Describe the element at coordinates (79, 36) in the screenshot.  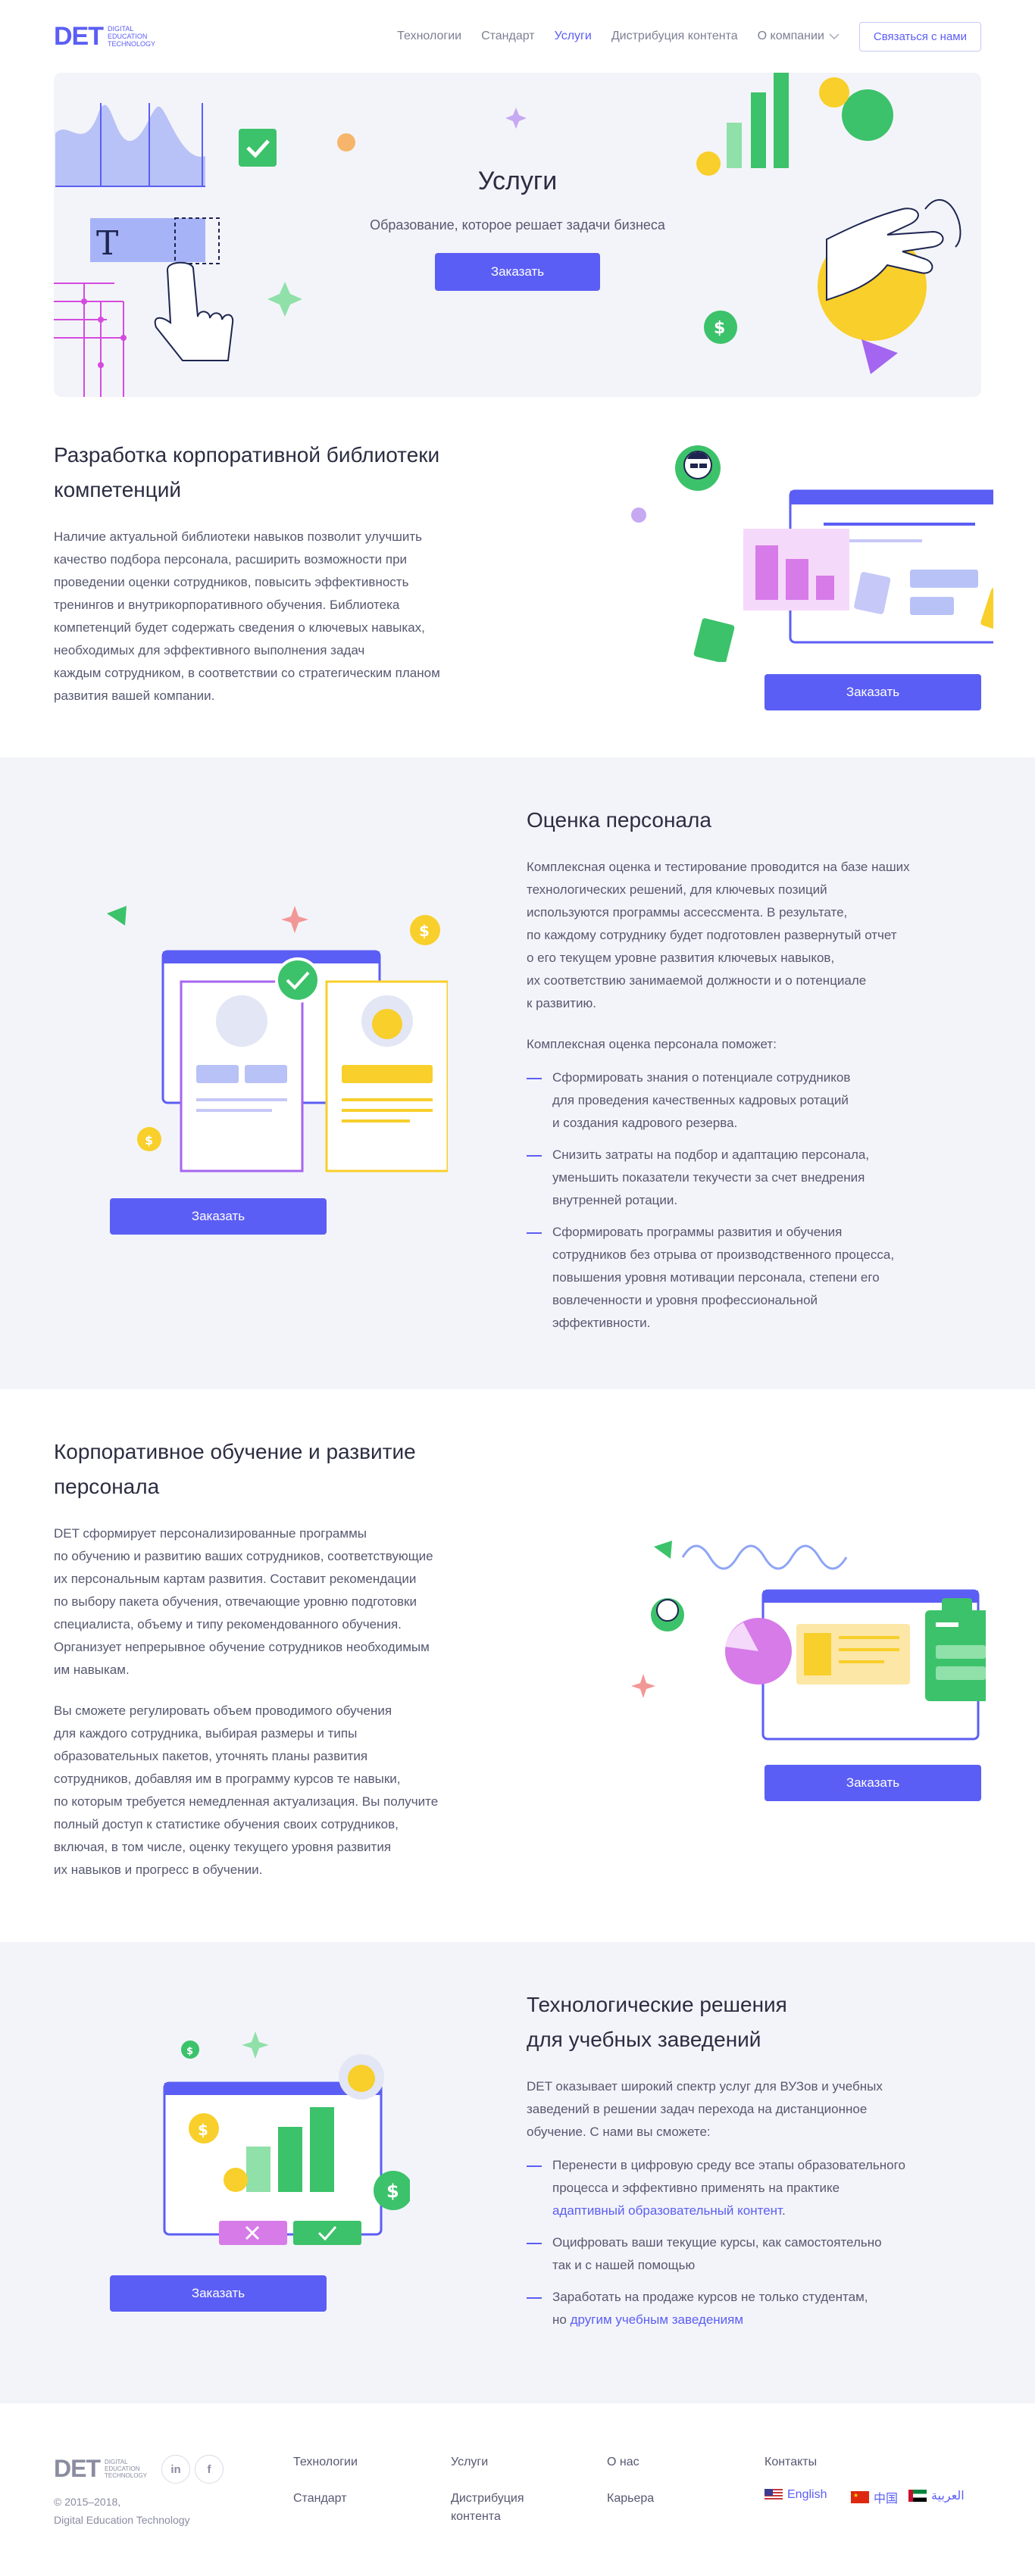
I see `logo-mark: DET` at that location.